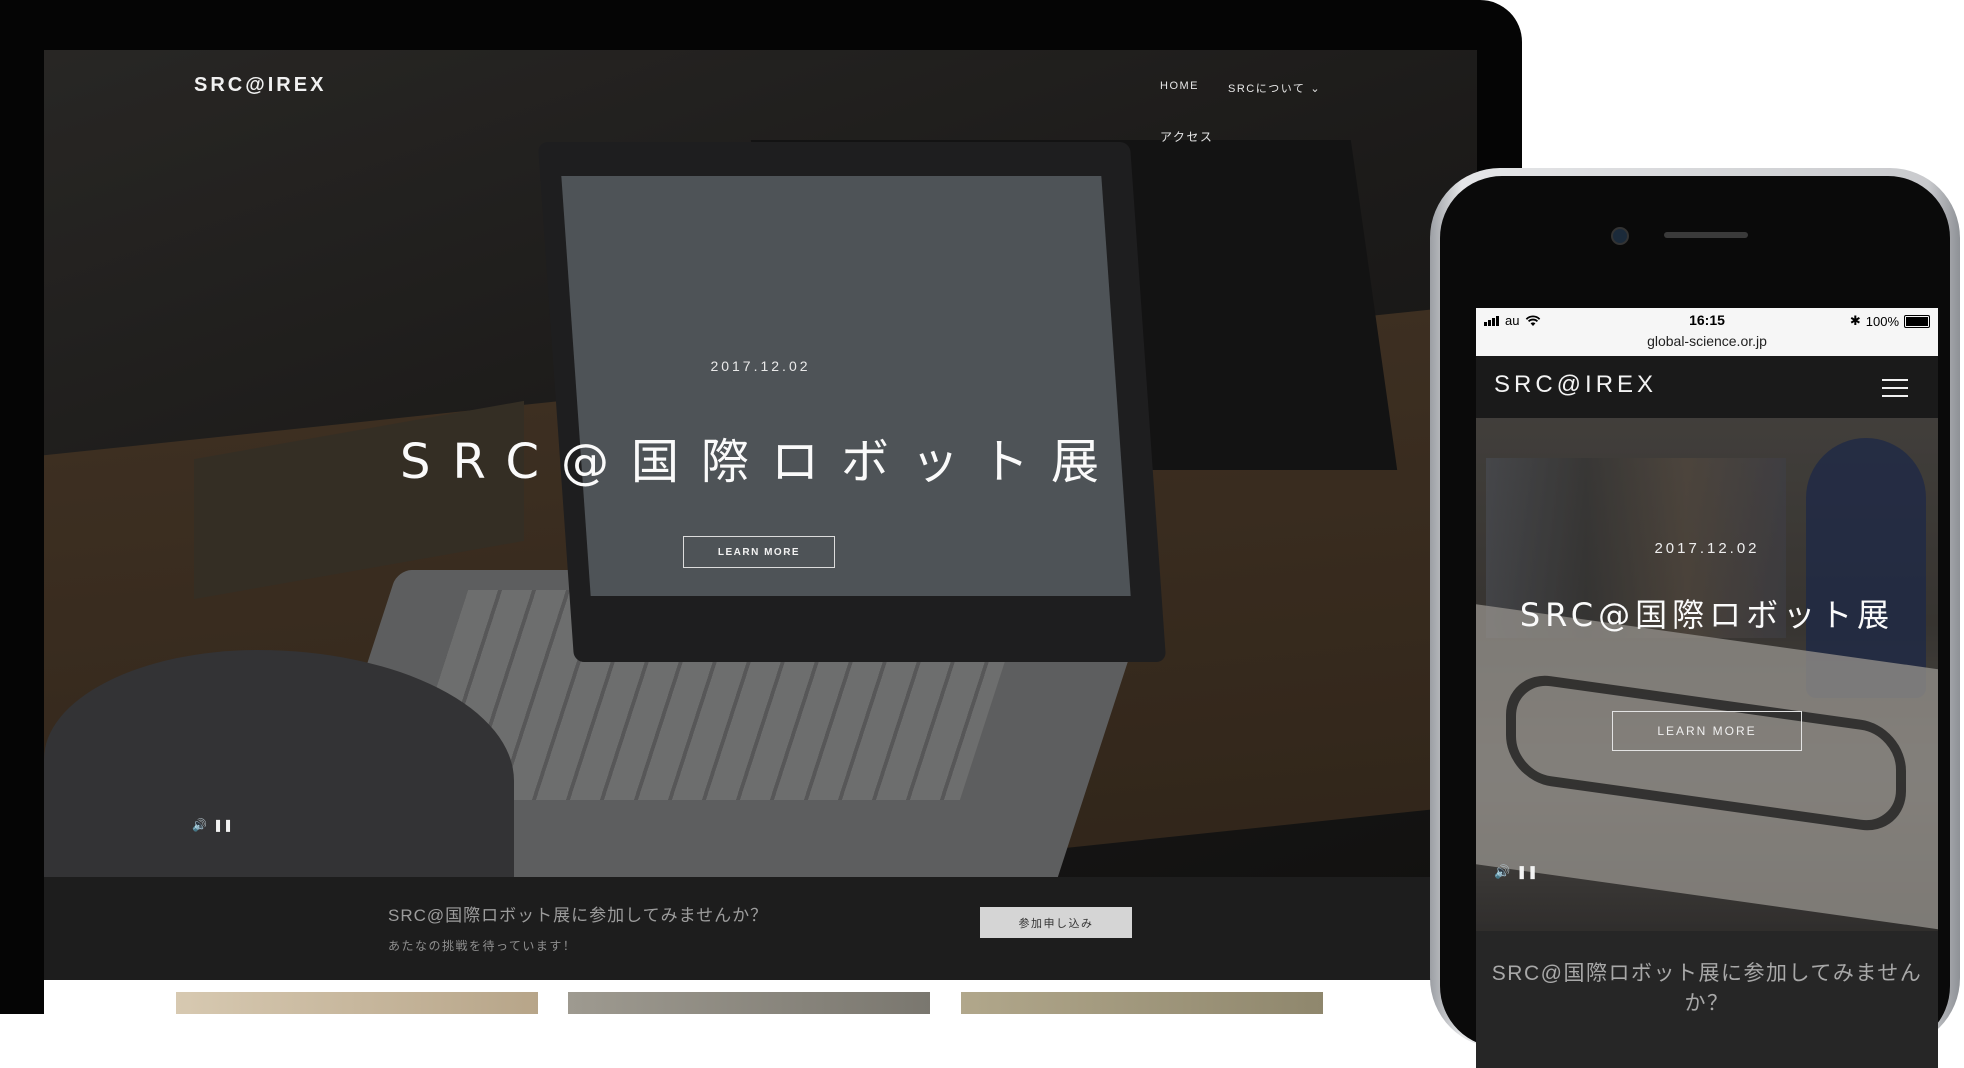 The width and height of the screenshot is (1964, 1068). I want to click on battery-icon, so click(1917, 321).